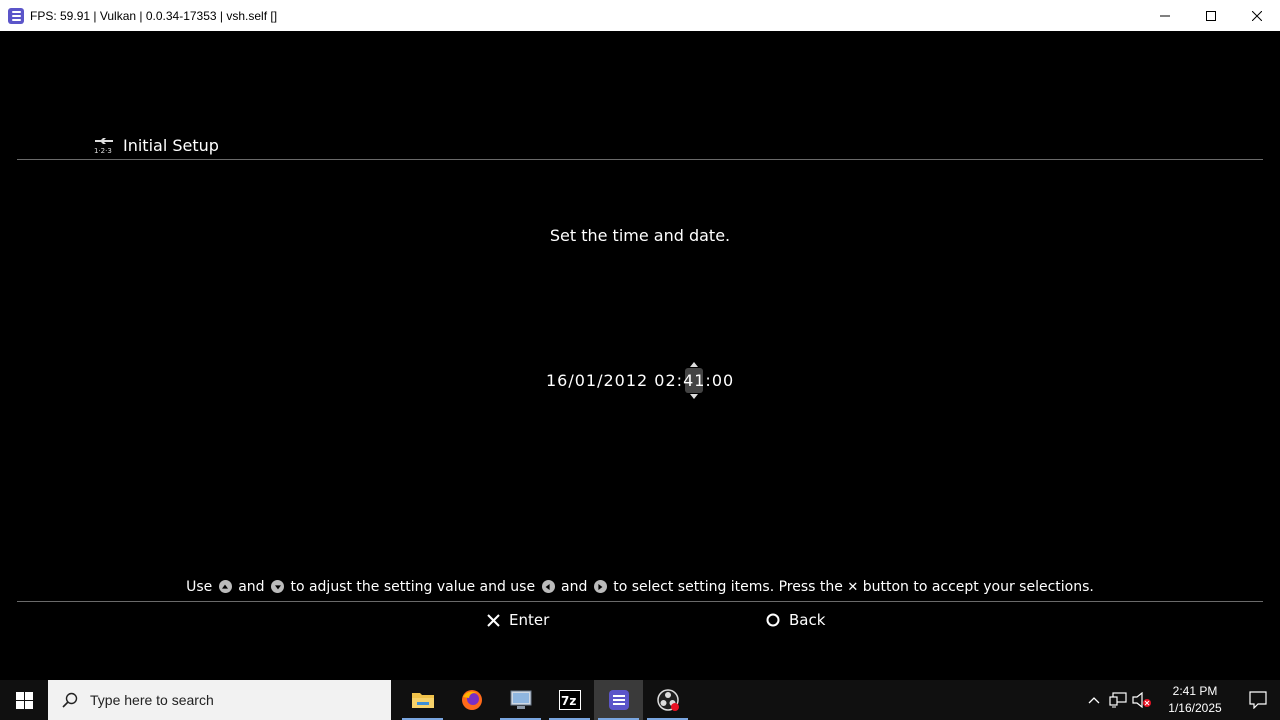  I want to click on network-button, so click(1118, 700).